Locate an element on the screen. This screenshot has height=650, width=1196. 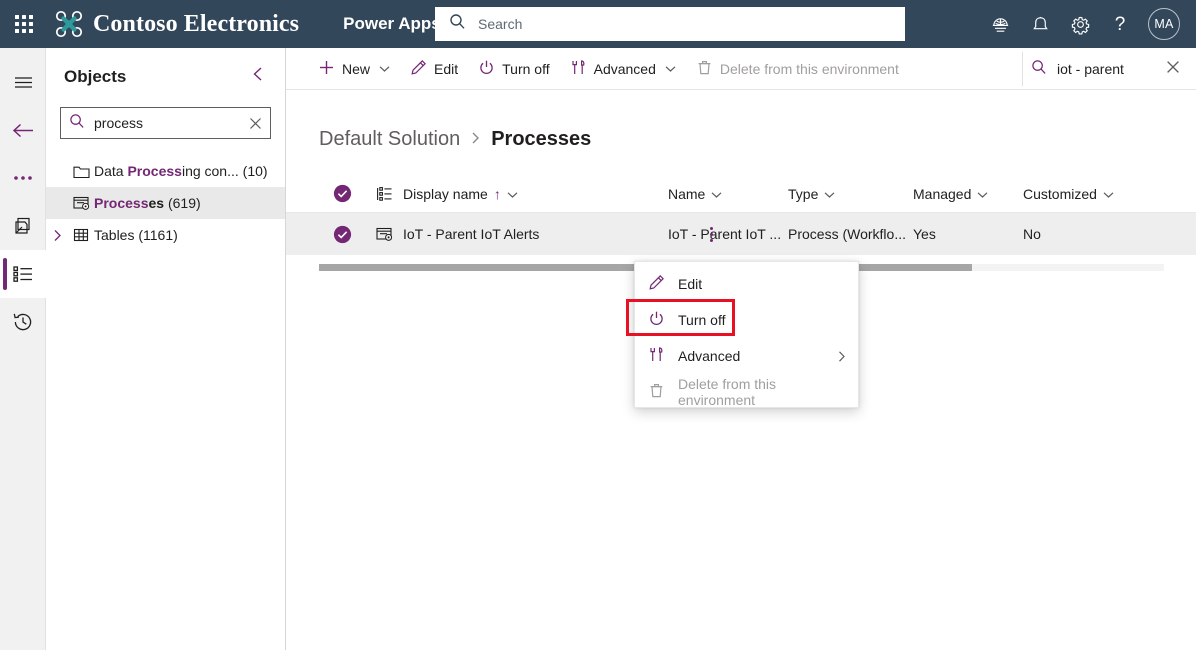
cell-display-name: IoT - Parent IoT Alerts is located at coordinates (558, 234).